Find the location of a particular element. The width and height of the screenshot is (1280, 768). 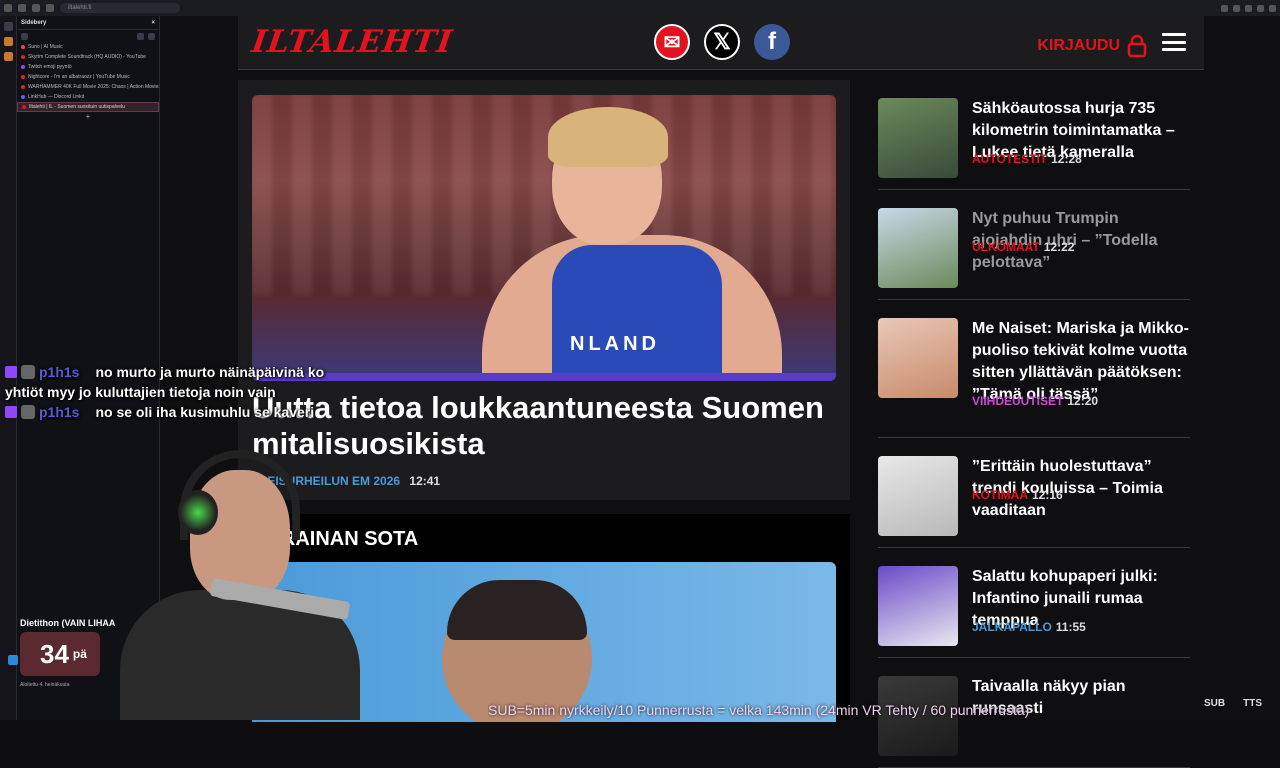

facebook-icon: f is located at coordinates (772, 41).